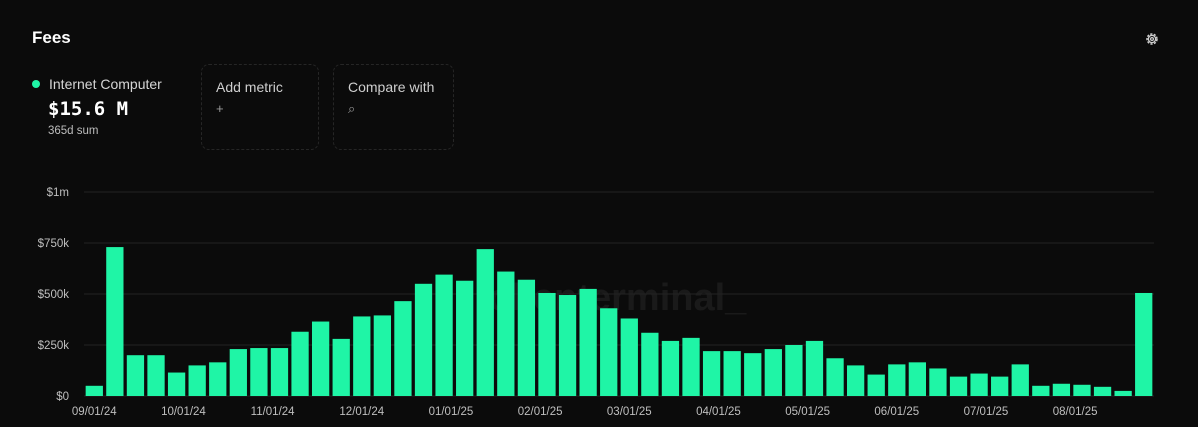  Describe the element at coordinates (540, 412) in the screenshot. I see `x-tick-label: 02/01/25` at that location.